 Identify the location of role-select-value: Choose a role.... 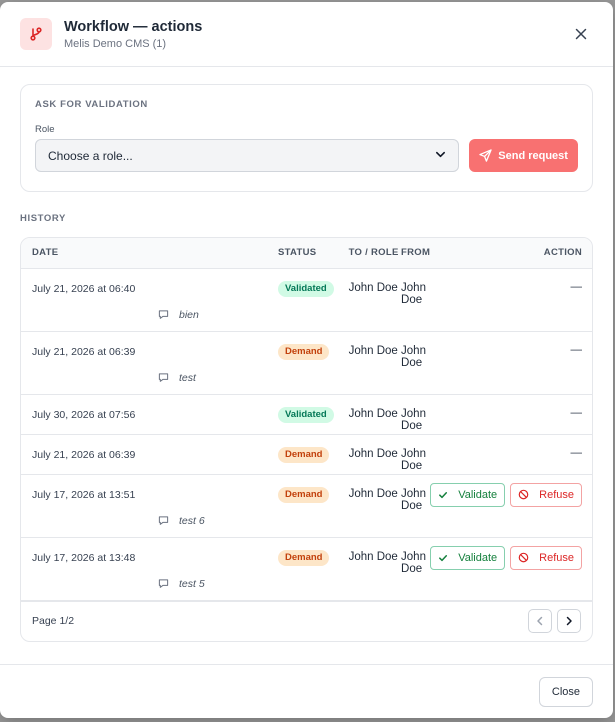
(90, 155).